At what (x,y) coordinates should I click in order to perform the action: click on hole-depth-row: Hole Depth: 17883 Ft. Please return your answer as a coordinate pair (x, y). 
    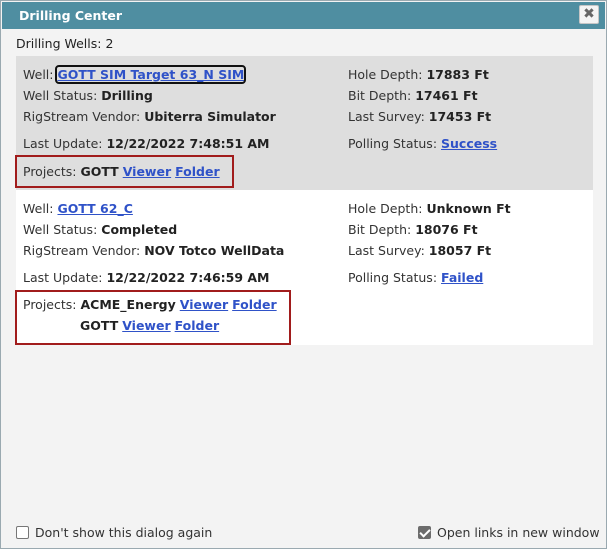
    Looking at the image, I should click on (418, 74).